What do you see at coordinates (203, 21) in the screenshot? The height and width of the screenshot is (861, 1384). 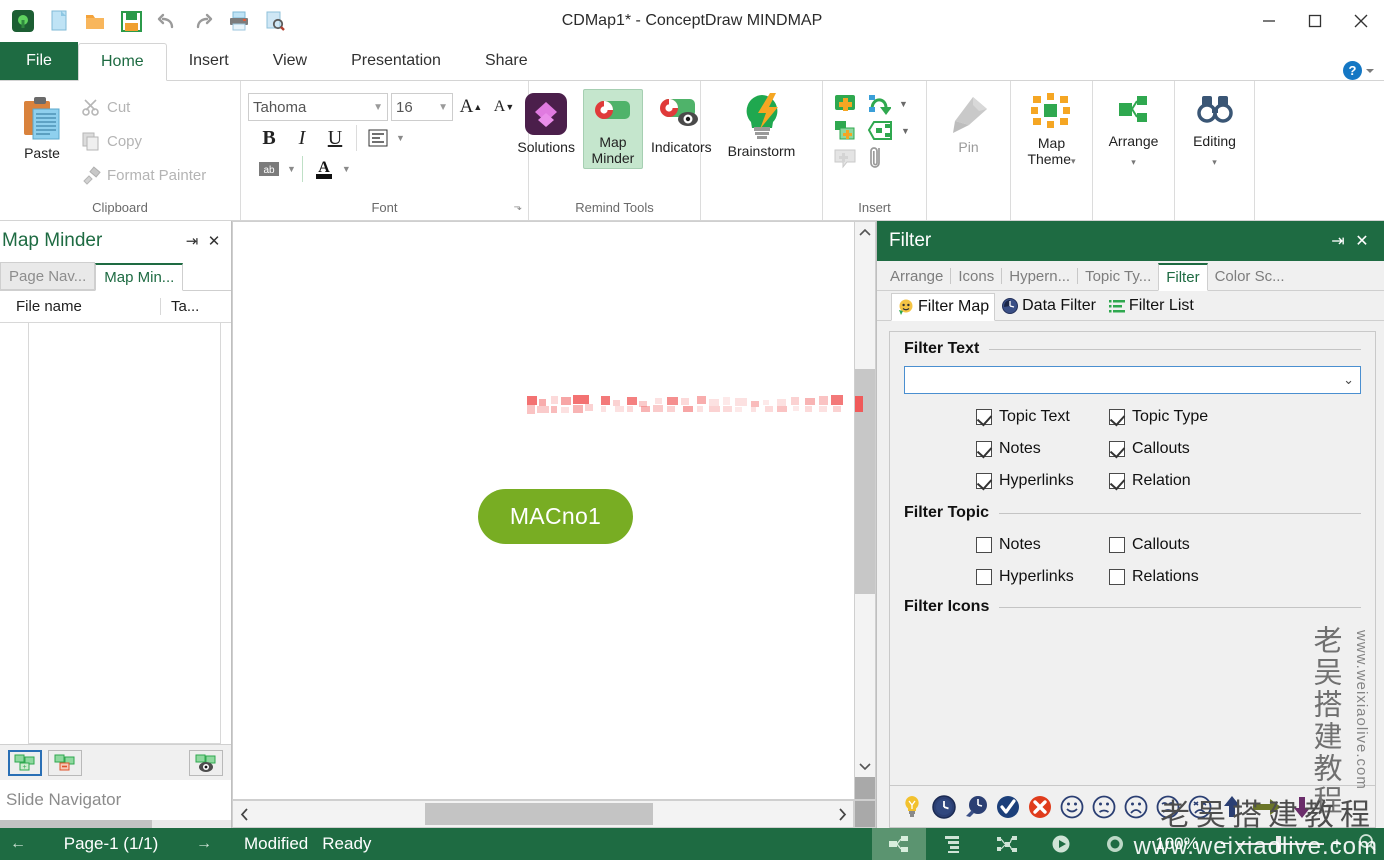 I see `redo-icon` at bounding box center [203, 21].